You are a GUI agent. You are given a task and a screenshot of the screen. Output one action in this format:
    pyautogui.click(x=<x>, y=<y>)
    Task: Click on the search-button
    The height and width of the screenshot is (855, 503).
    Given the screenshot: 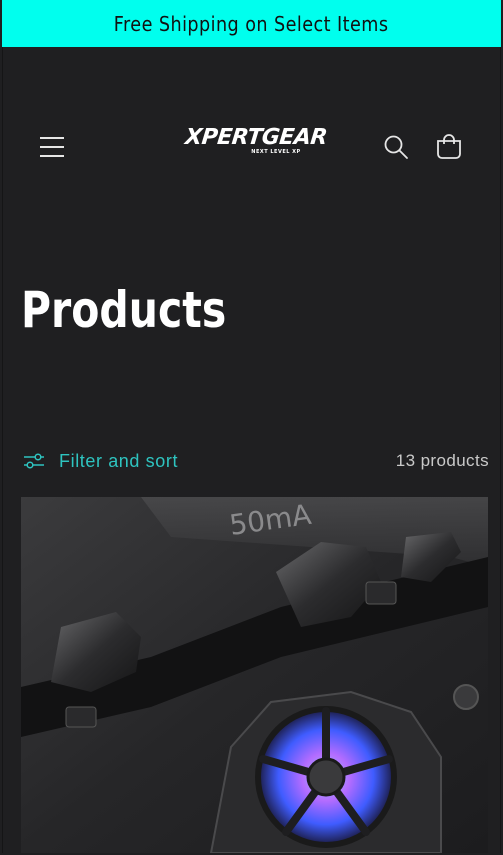 What is the action you would take?
    pyautogui.click(x=396, y=147)
    